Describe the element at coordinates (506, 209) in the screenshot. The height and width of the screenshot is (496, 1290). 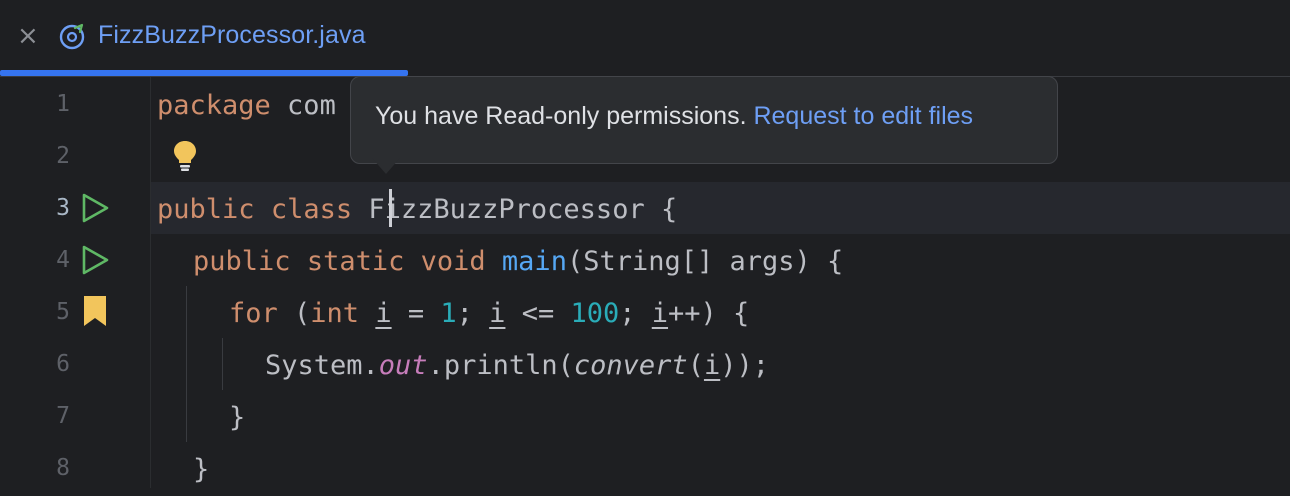
I see `class-name: FizzBuzzProcessor` at that location.